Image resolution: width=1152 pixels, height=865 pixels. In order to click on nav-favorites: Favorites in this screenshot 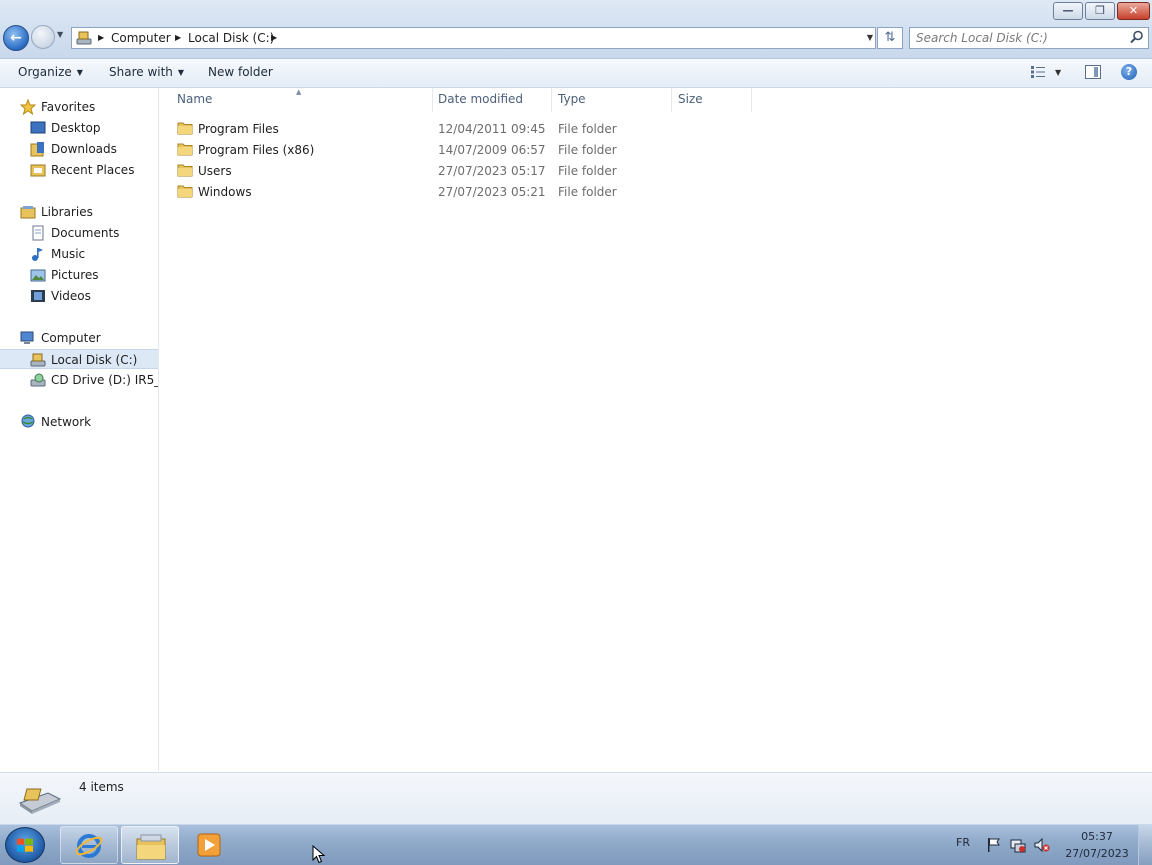, I will do `click(79, 107)`.